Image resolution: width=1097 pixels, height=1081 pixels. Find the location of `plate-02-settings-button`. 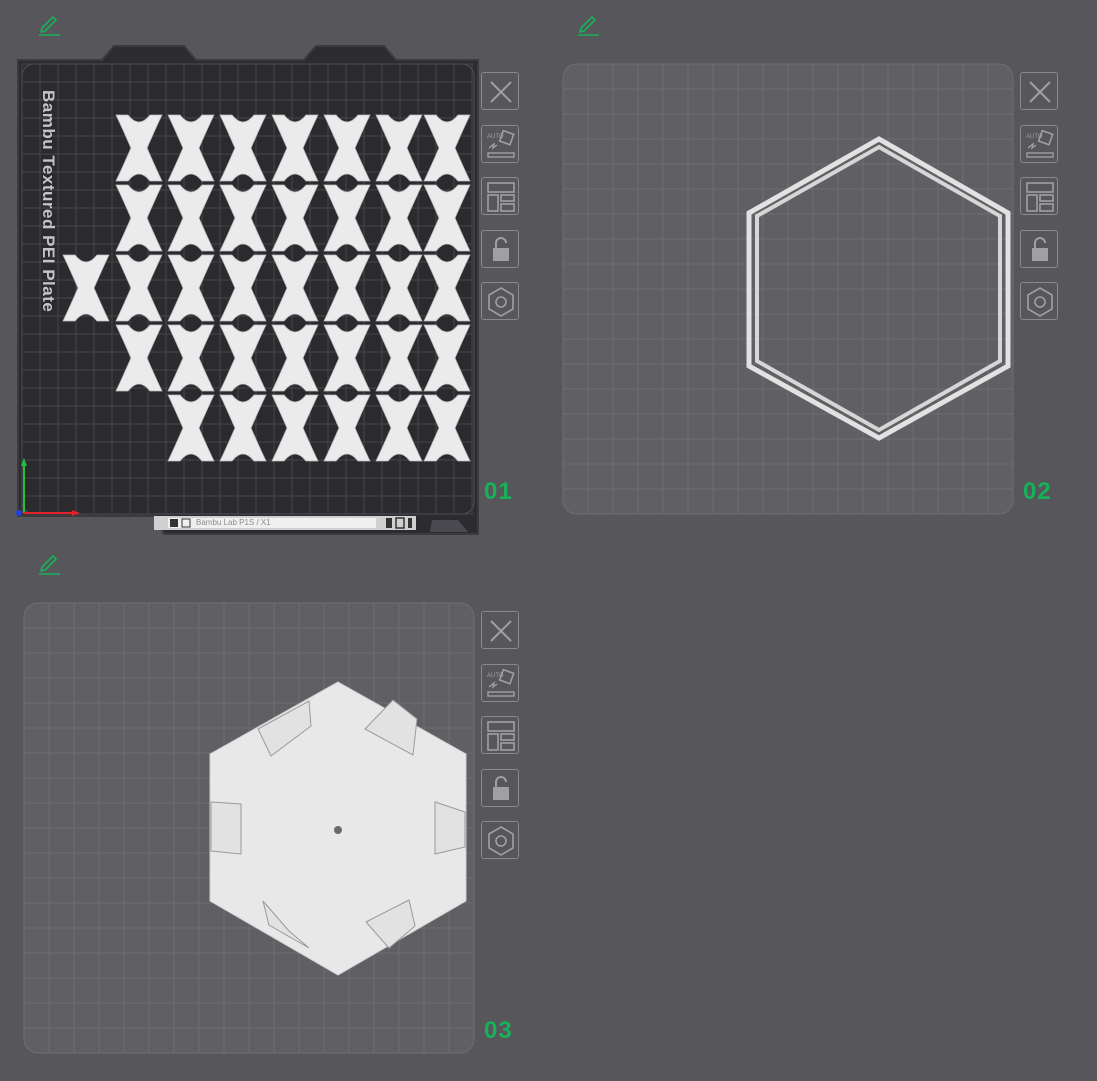

plate-02-settings-button is located at coordinates (1039, 301).